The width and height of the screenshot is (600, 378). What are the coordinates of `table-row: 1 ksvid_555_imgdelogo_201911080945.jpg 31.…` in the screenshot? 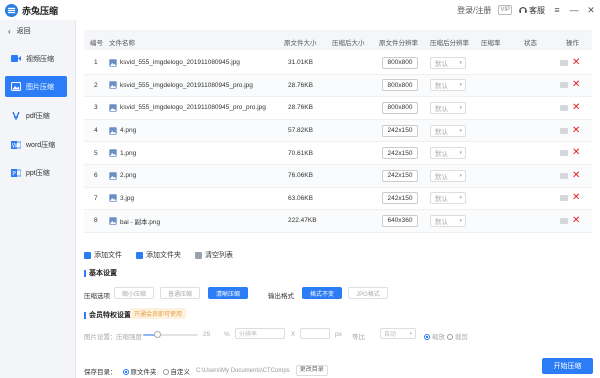 It's located at (338, 63).